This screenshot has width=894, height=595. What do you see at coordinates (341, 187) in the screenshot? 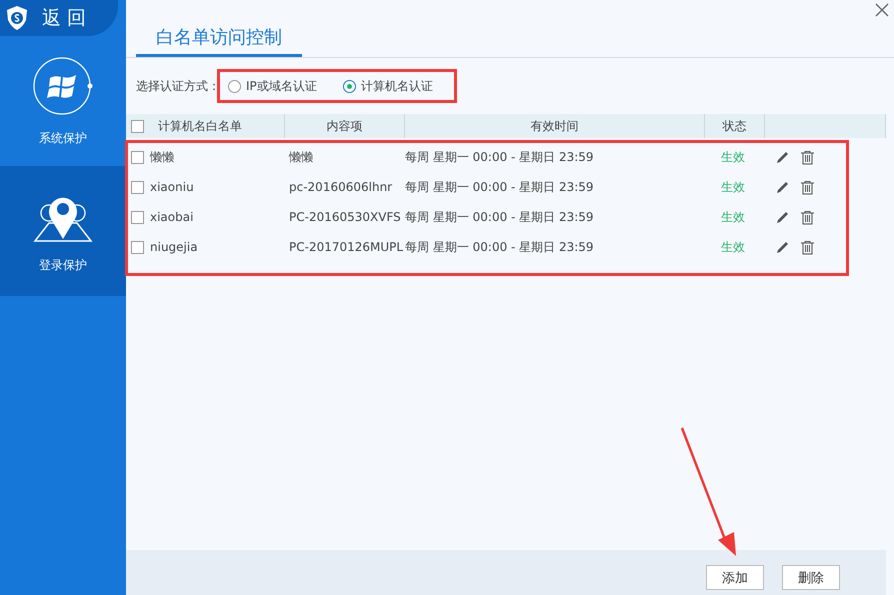
I see `table-cell-text: pc-20160606lhnr` at bounding box center [341, 187].